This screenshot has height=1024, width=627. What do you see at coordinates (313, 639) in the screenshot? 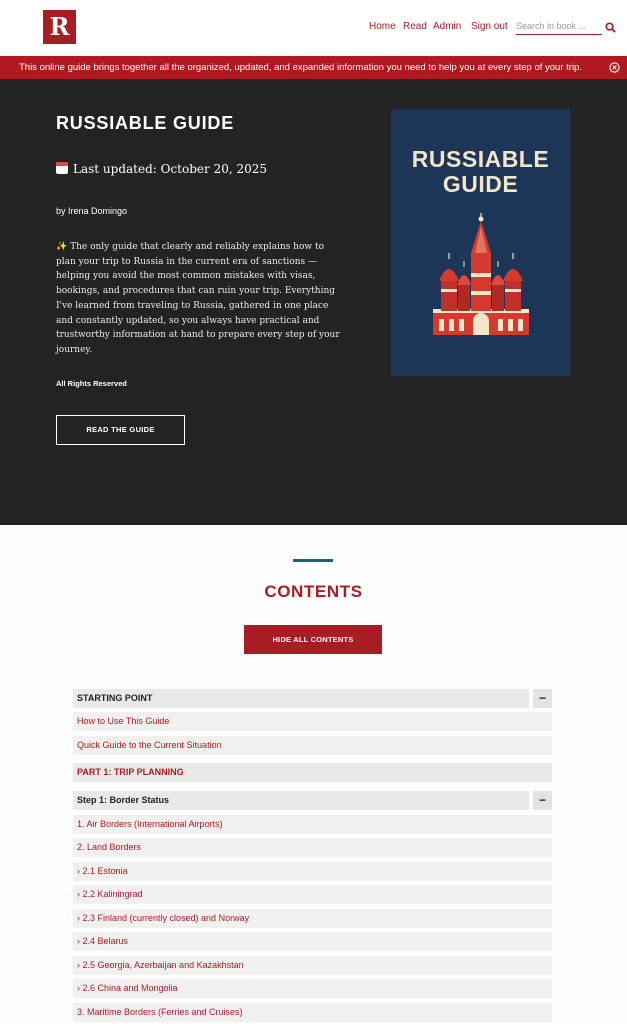
I see `hide-all-contents-button: HIDE ALL CONTENTS` at bounding box center [313, 639].